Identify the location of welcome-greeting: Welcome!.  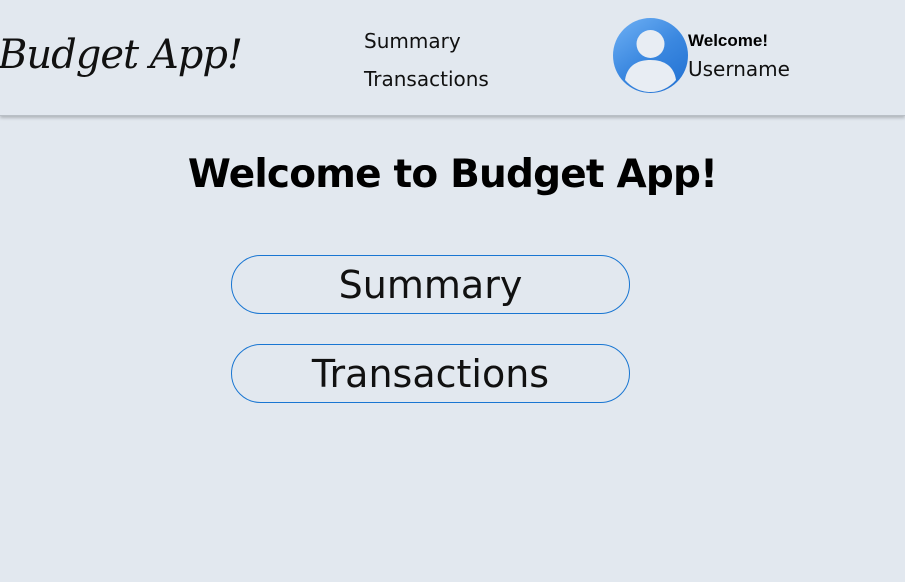
(728, 40).